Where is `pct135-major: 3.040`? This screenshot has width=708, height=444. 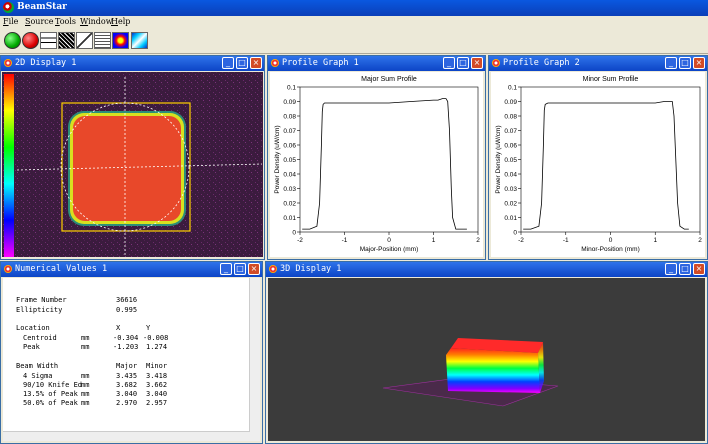 pct135-major: 3.040 is located at coordinates (127, 394).